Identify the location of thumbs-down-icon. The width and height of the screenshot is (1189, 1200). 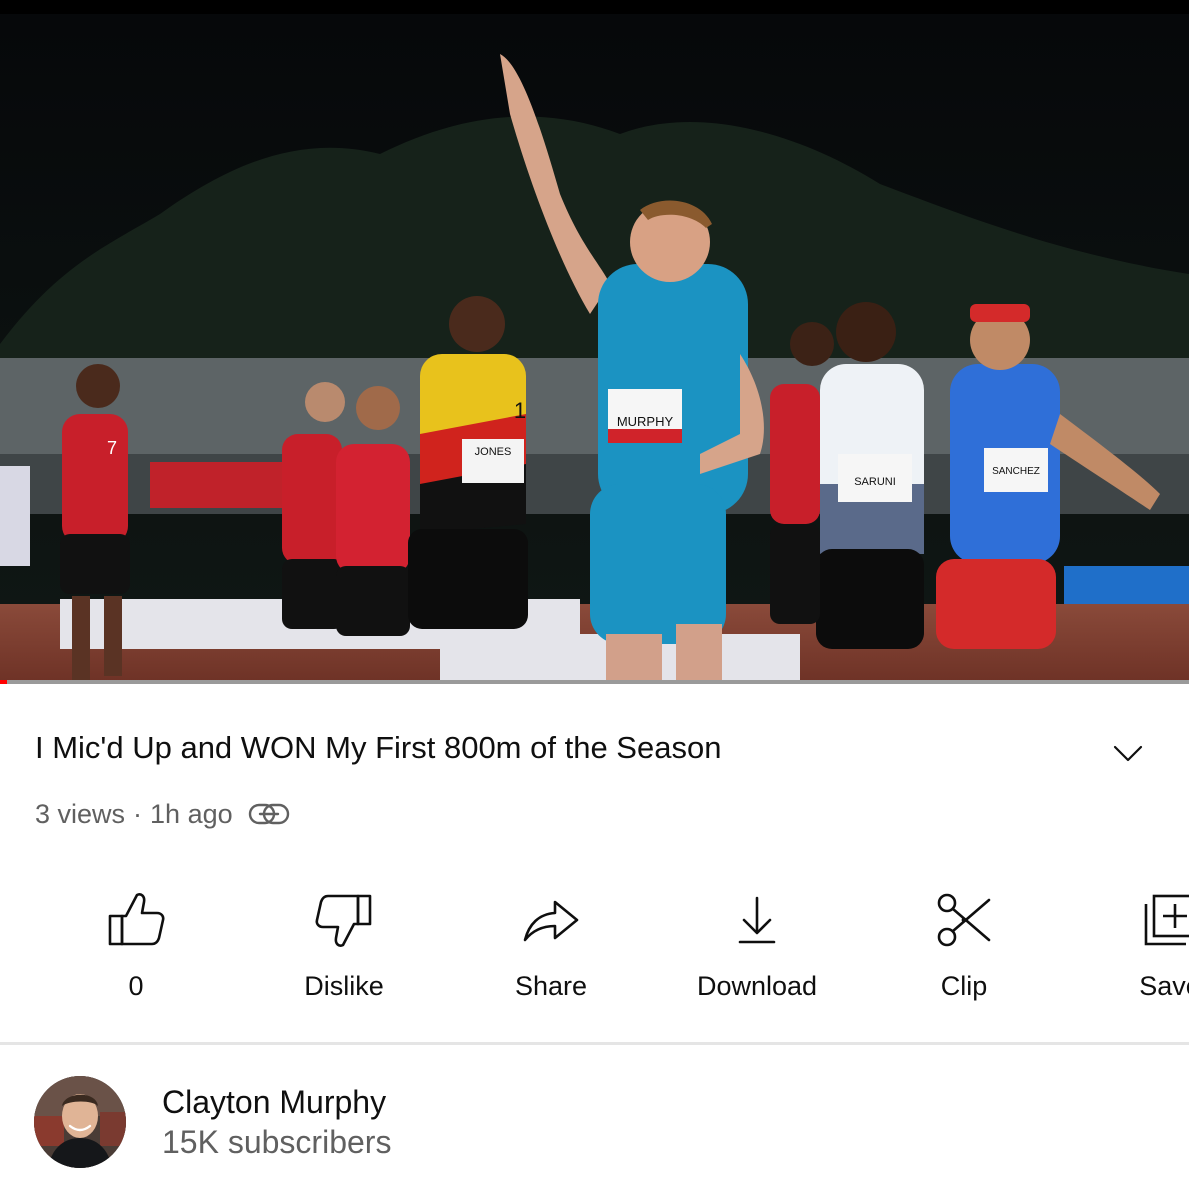
(344, 920).